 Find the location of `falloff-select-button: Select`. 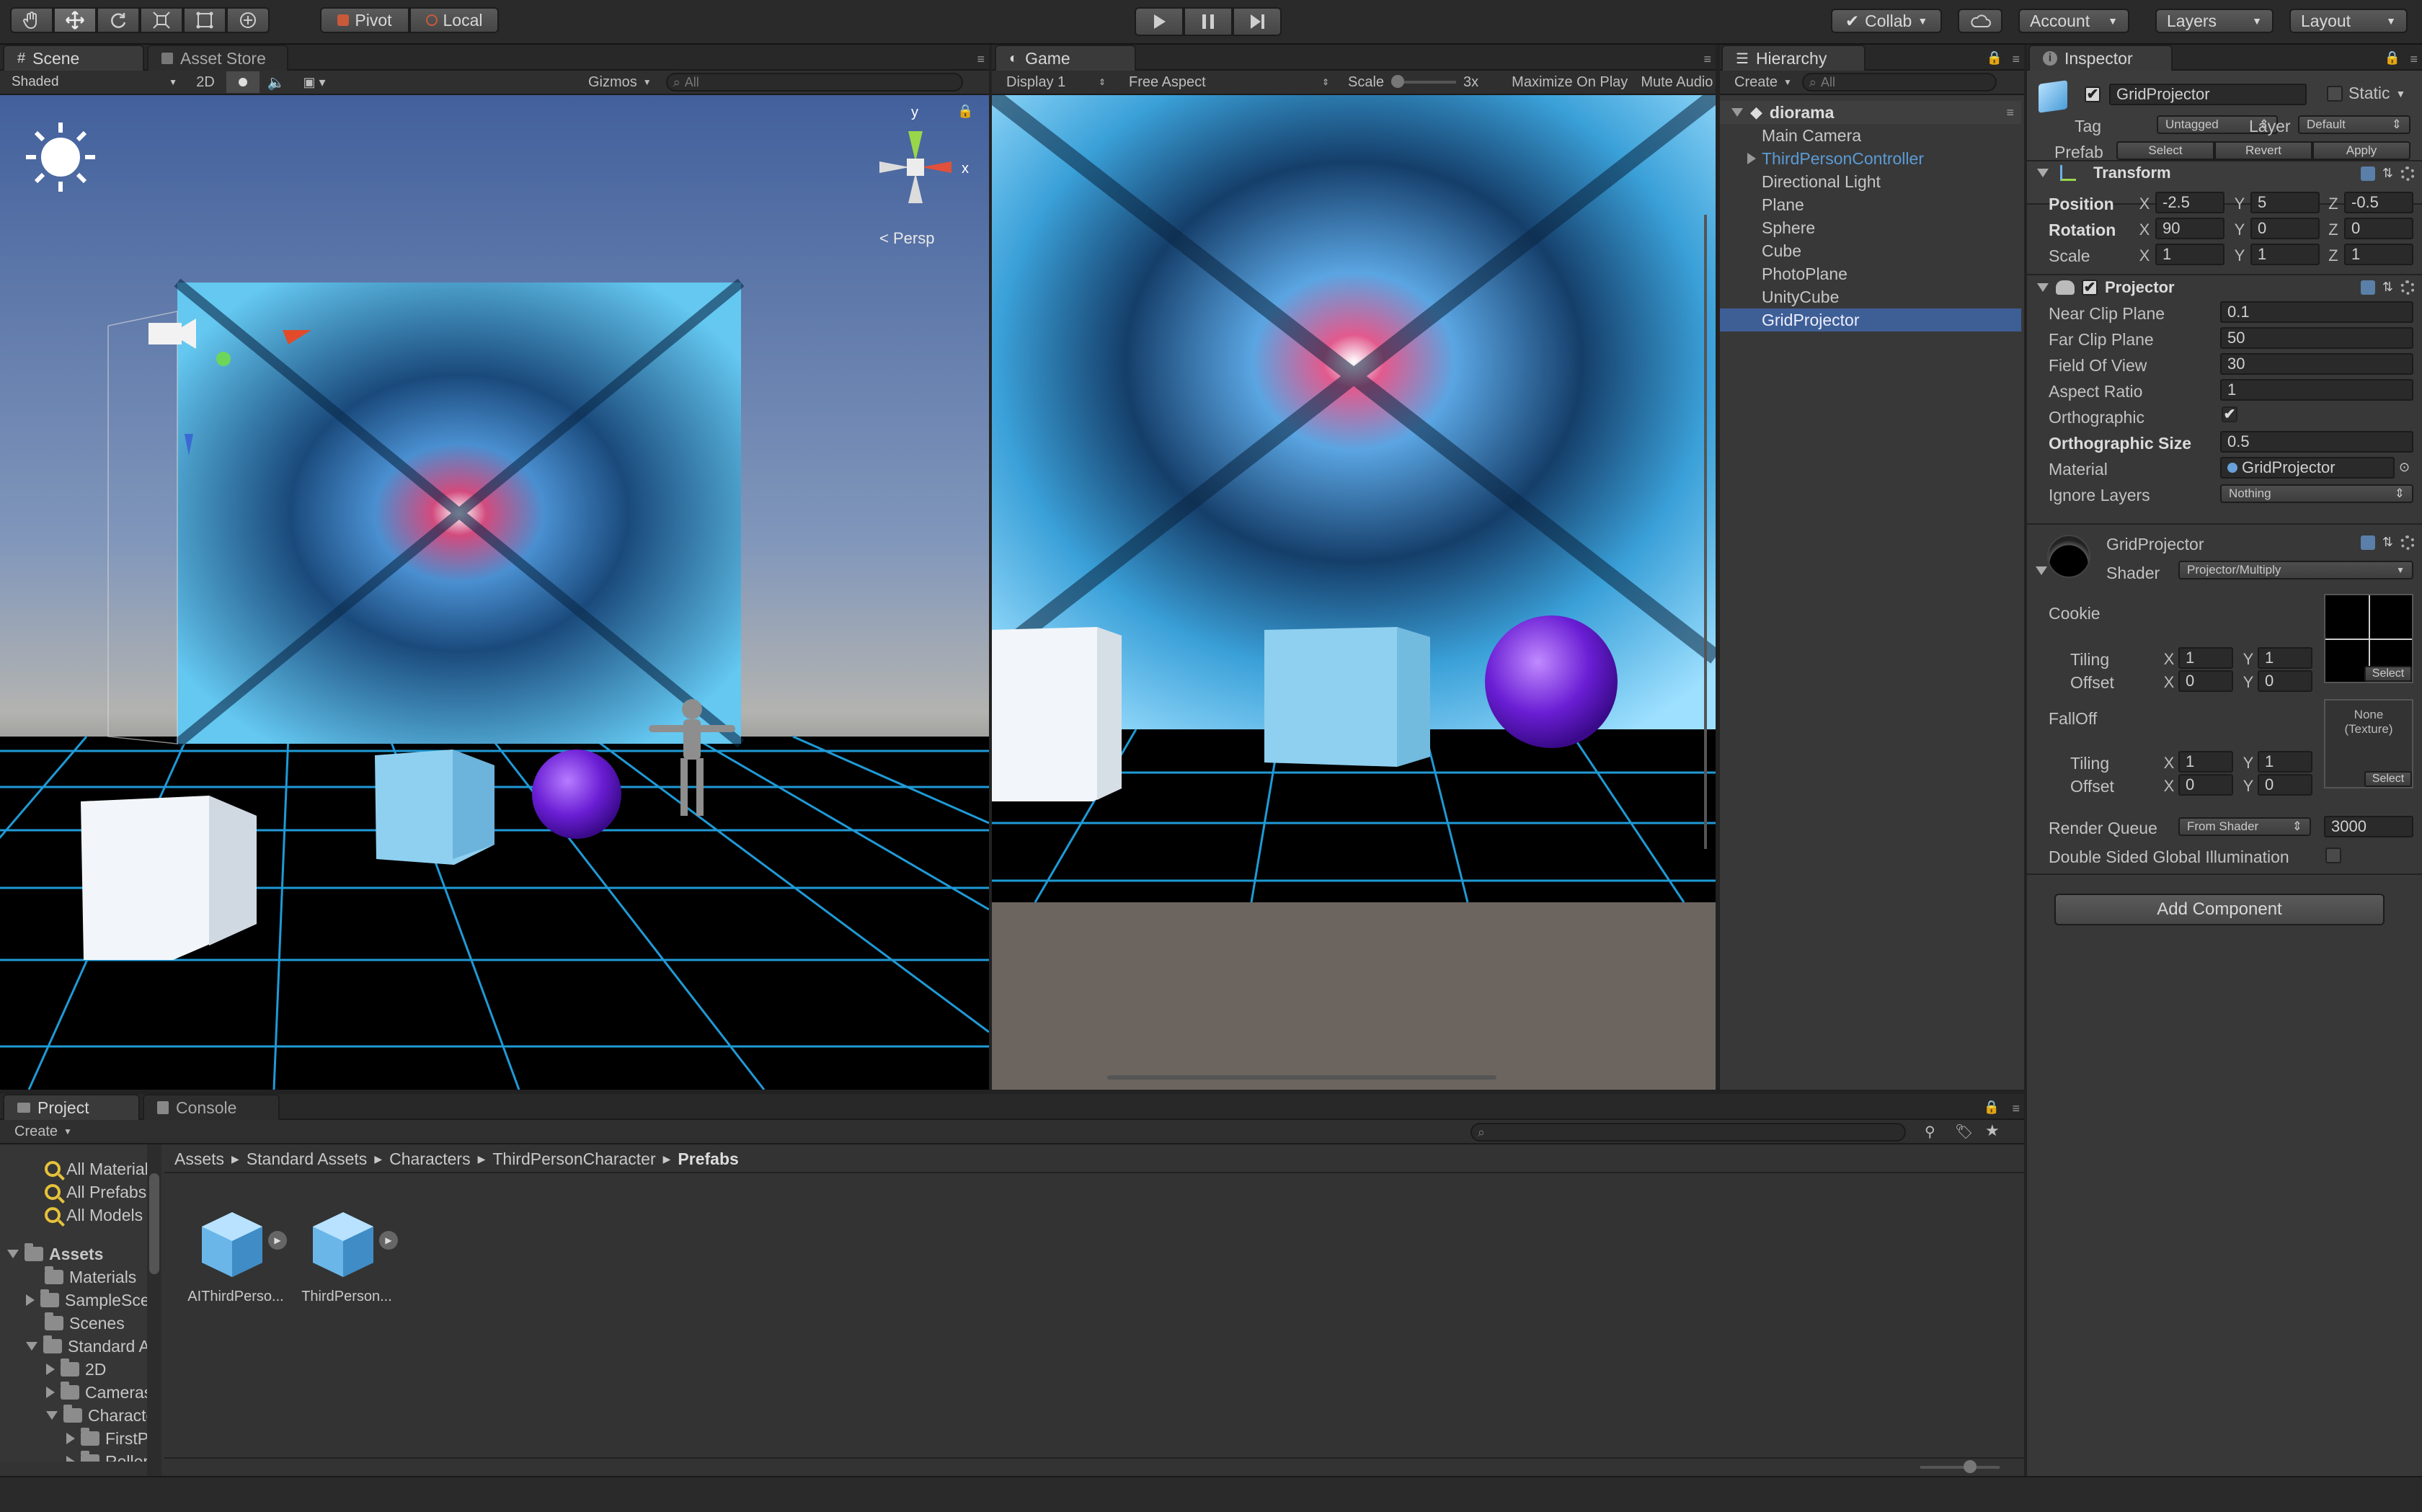

falloff-select-button: Select is located at coordinates (2388, 779).